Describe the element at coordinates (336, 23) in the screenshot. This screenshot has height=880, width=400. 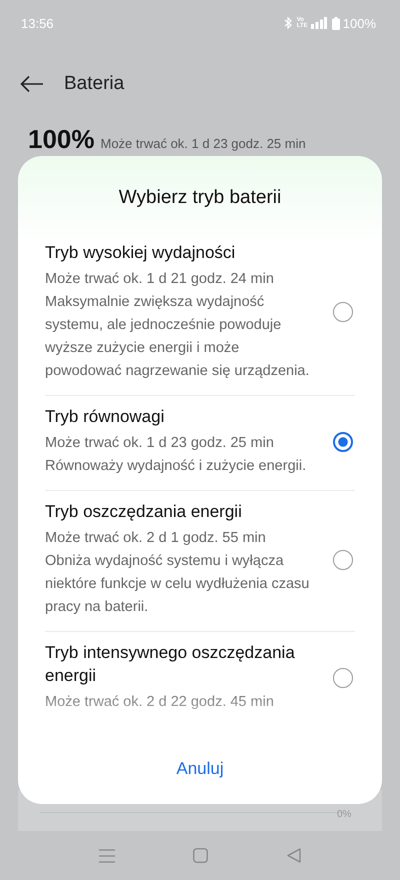
I see `battery-icon` at that location.